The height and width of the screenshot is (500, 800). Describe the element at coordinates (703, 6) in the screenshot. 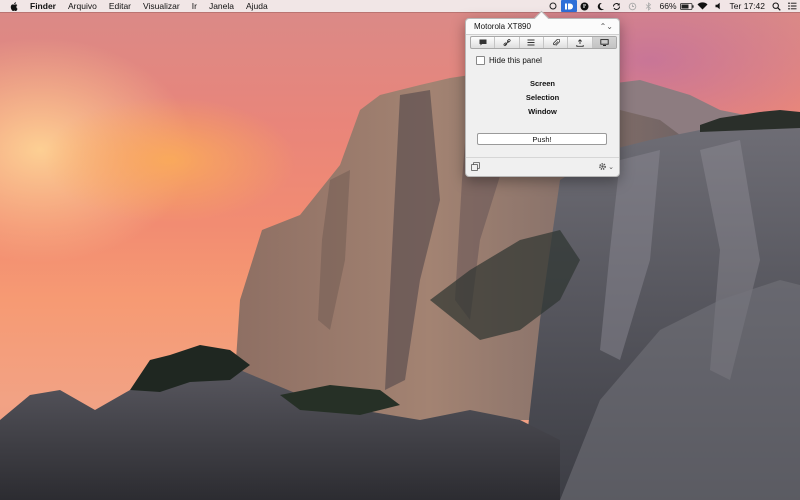

I see `wifi-icon` at that location.